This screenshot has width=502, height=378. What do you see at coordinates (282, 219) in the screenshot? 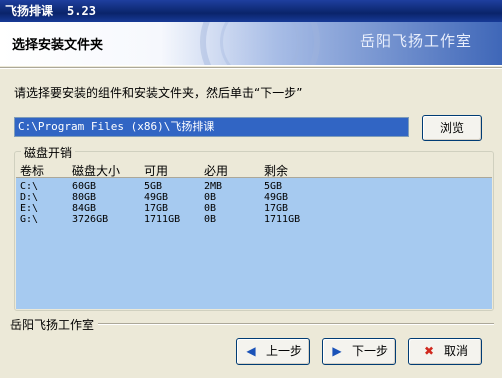
I see `cell-remaining: 1711GB` at bounding box center [282, 219].